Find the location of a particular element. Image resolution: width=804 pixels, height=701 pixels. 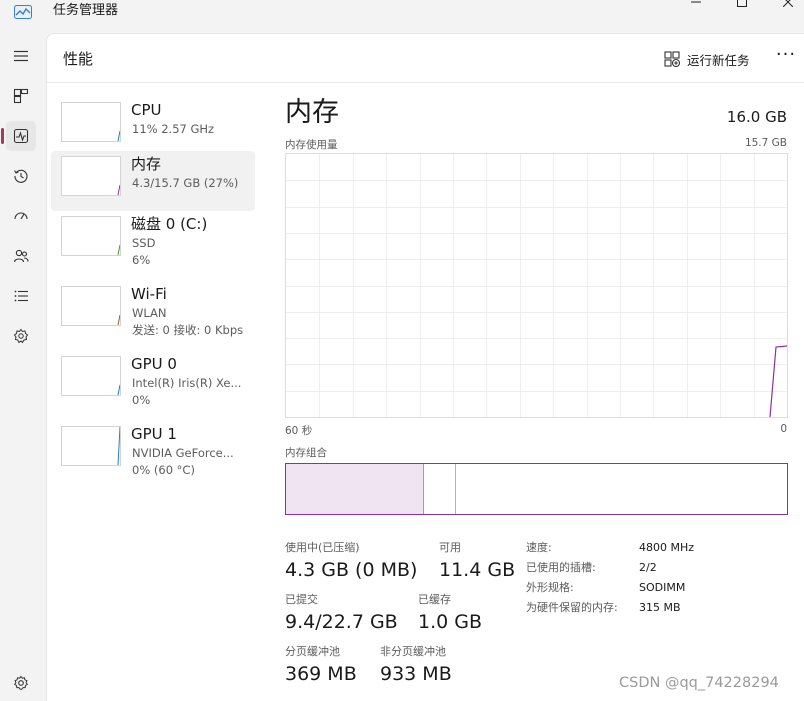

hamburger-icon is located at coordinates (21, 56).